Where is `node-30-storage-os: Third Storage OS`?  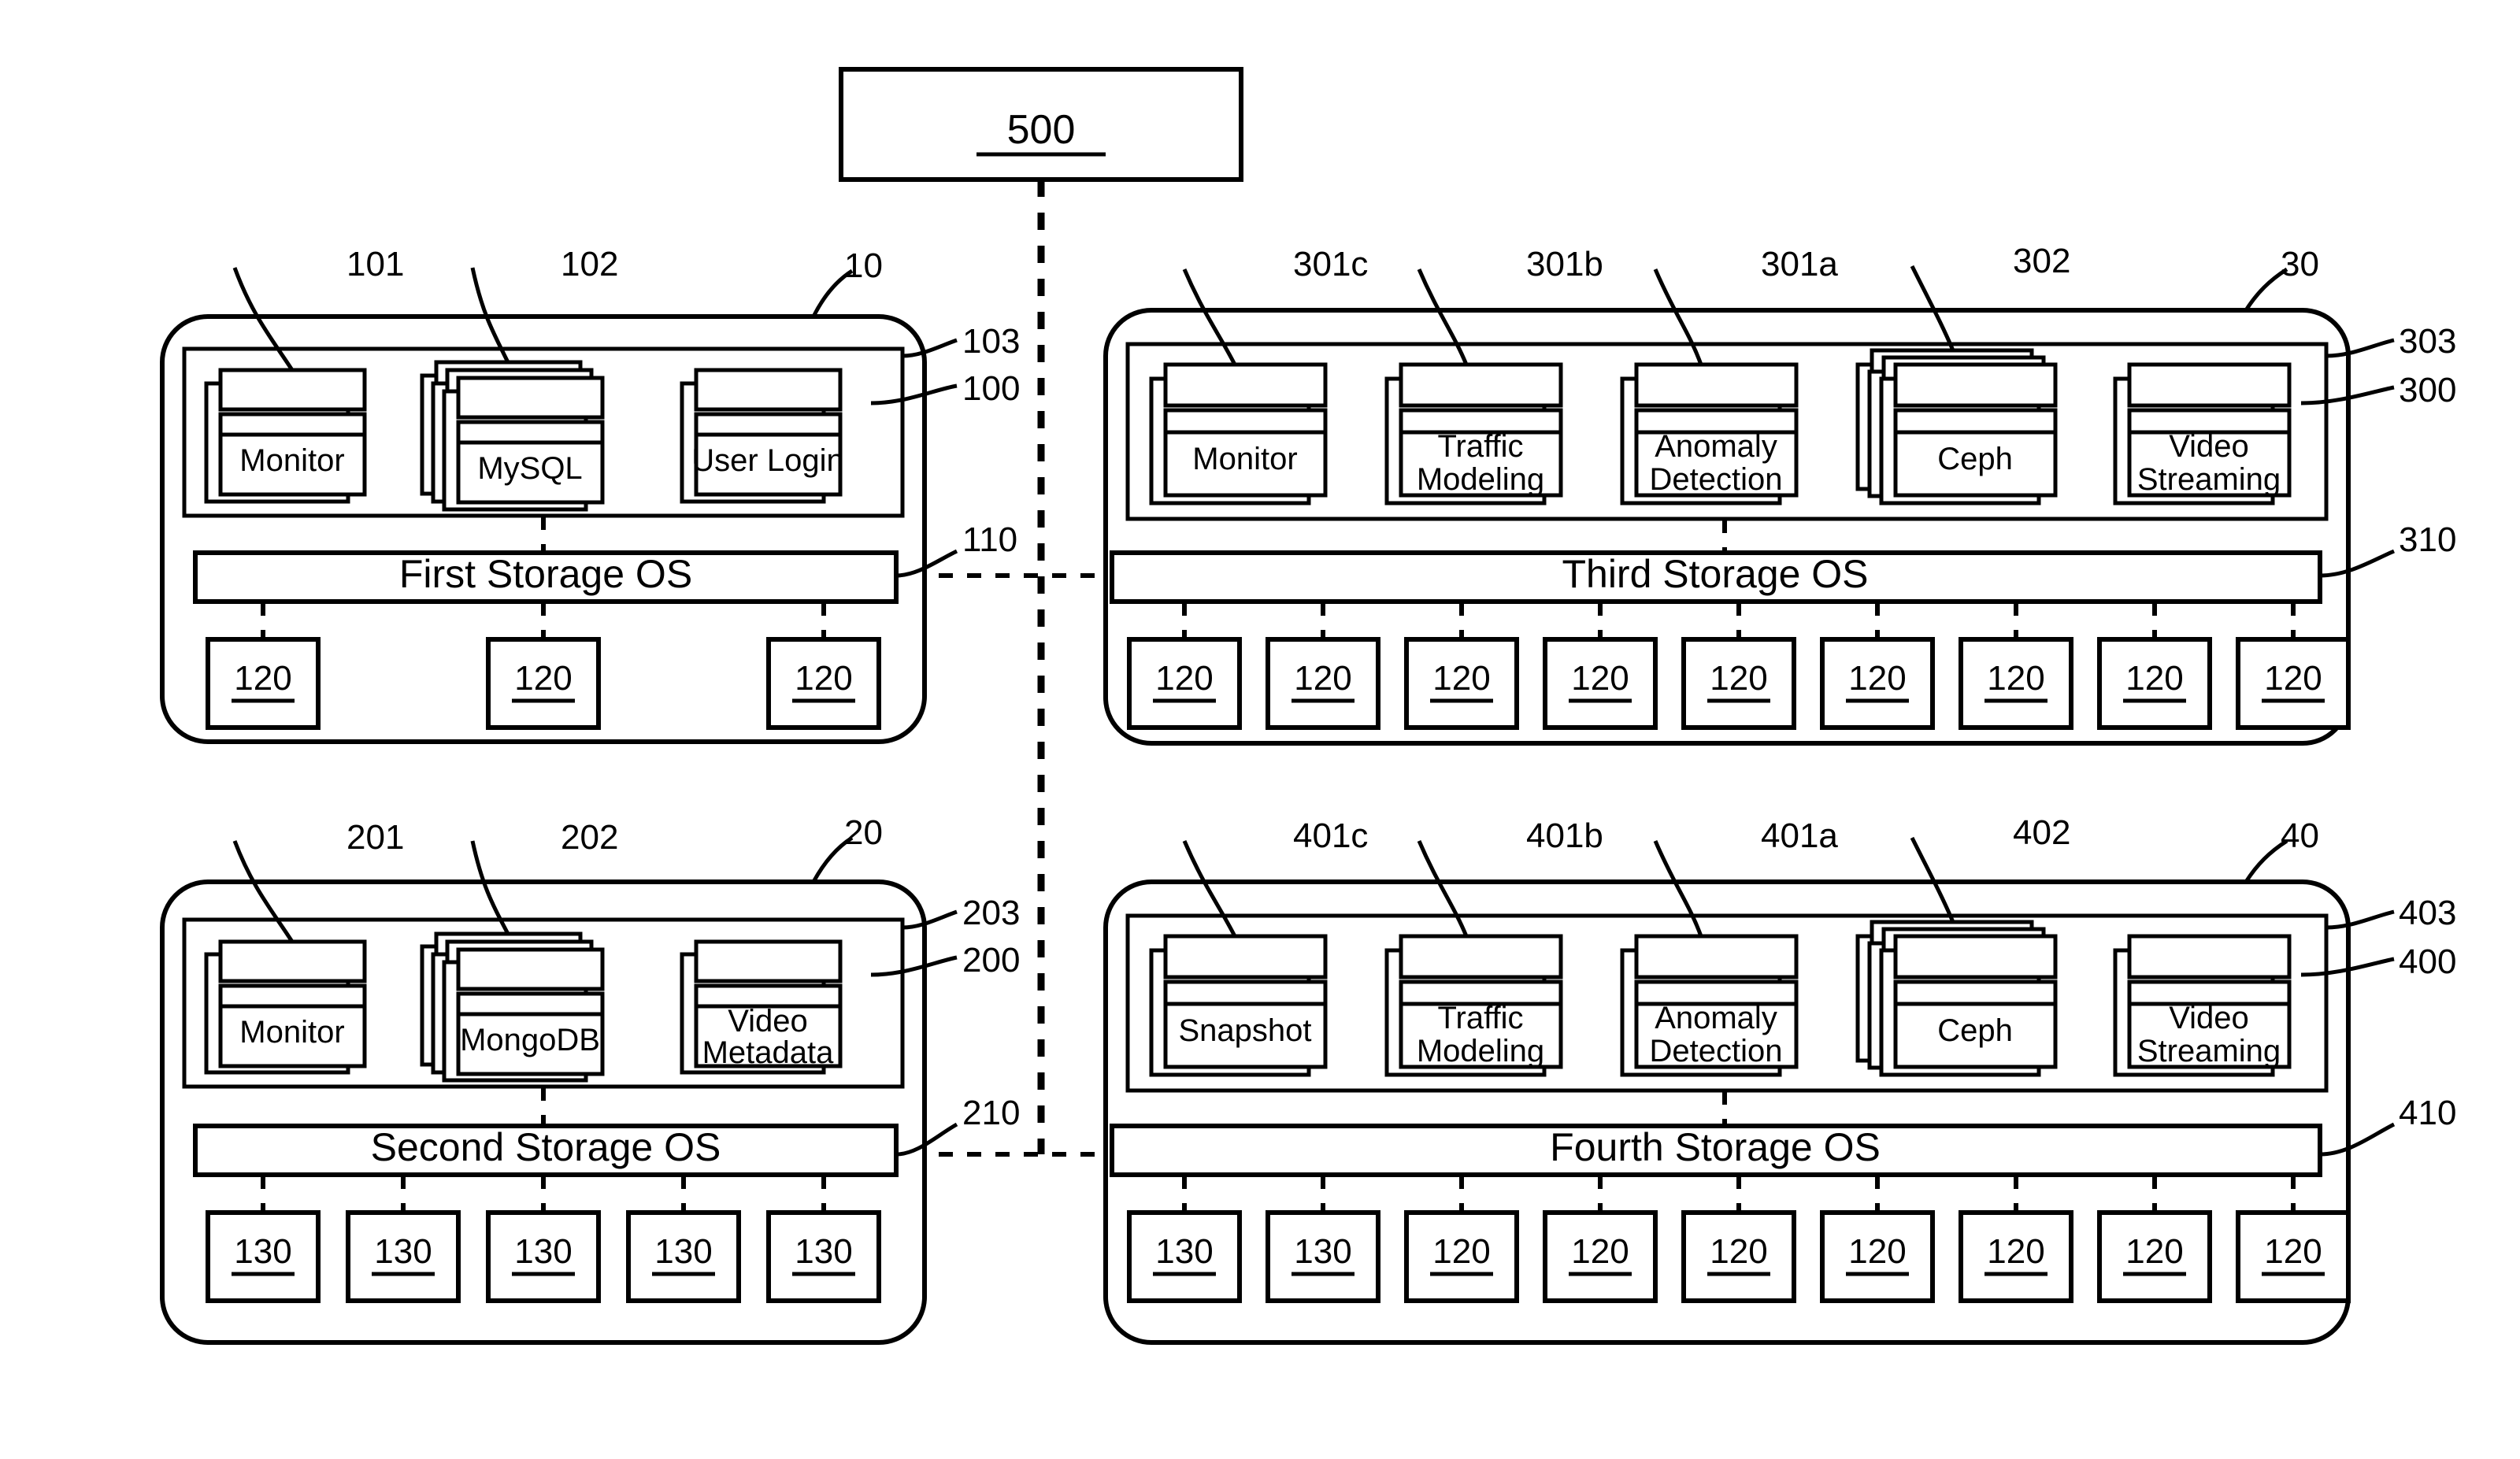 node-30-storage-os: Third Storage OS is located at coordinates (1716, 577).